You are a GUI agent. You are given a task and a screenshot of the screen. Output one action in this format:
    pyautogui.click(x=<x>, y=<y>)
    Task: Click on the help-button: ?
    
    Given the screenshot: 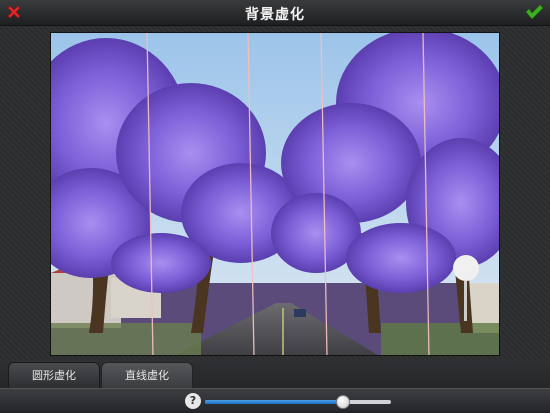 What is the action you would take?
    pyautogui.click(x=193, y=401)
    